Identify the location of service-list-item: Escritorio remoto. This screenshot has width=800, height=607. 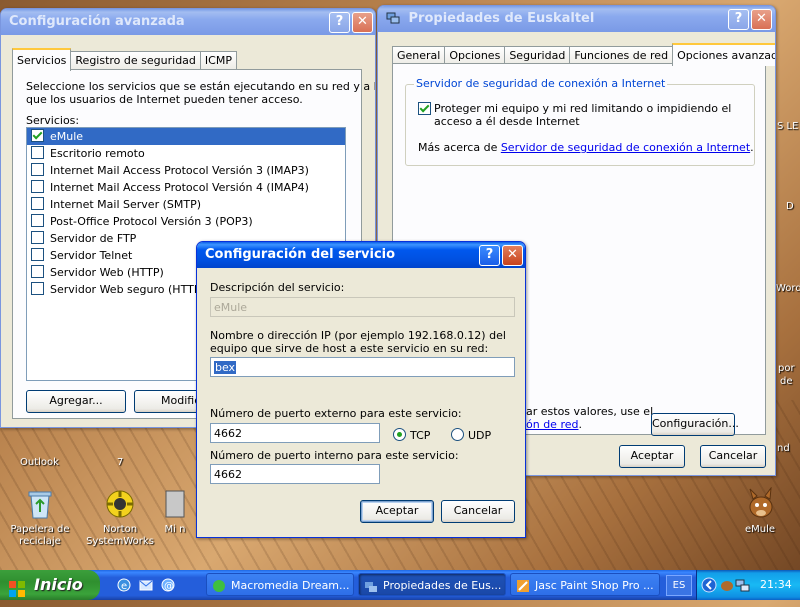
(186, 153).